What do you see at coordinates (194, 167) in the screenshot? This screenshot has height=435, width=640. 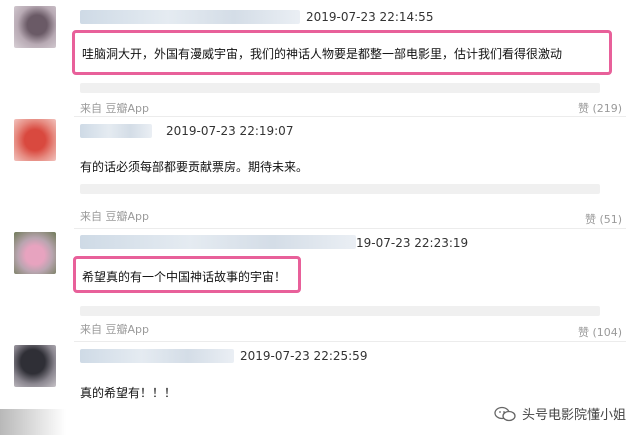 I see `comment-text: 有的话必须每部都要贡献票房。期待未来。` at bounding box center [194, 167].